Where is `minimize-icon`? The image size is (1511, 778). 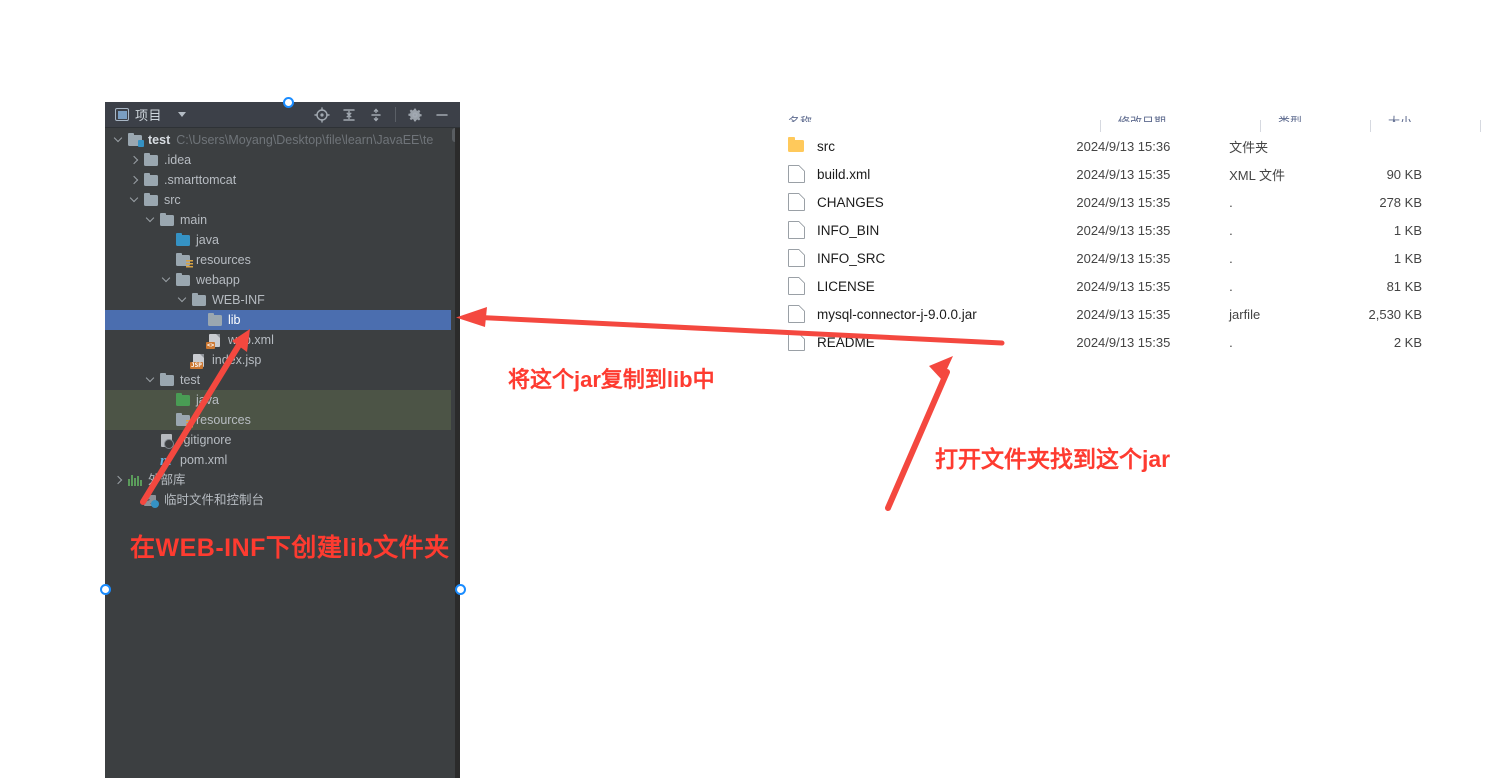 minimize-icon is located at coordinates (442, 115).